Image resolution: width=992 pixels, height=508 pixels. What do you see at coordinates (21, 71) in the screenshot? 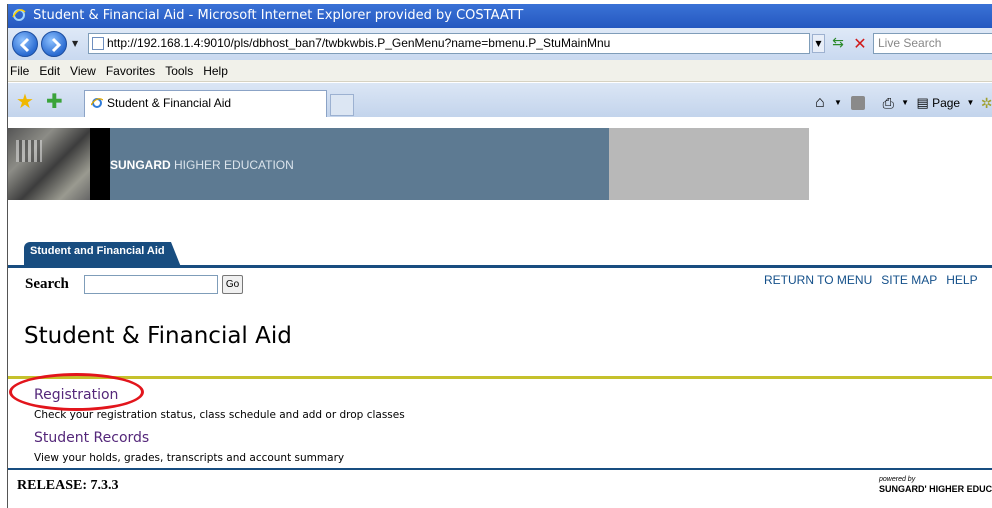
I see `menu-file: File` at bounding box center [21, 71].